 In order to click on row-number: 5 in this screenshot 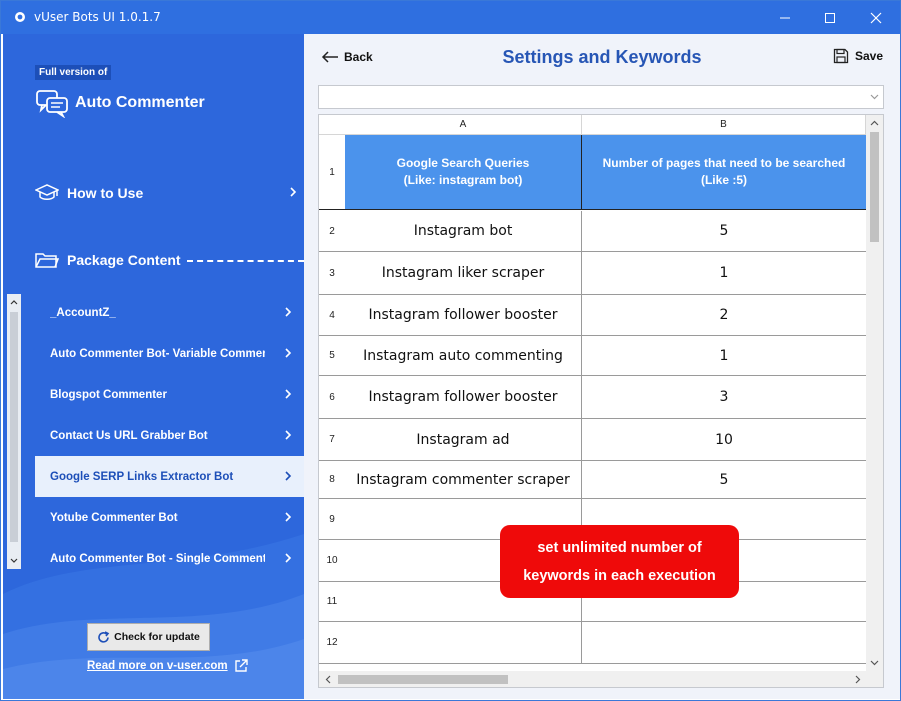, I will do `click(332, 355)`.